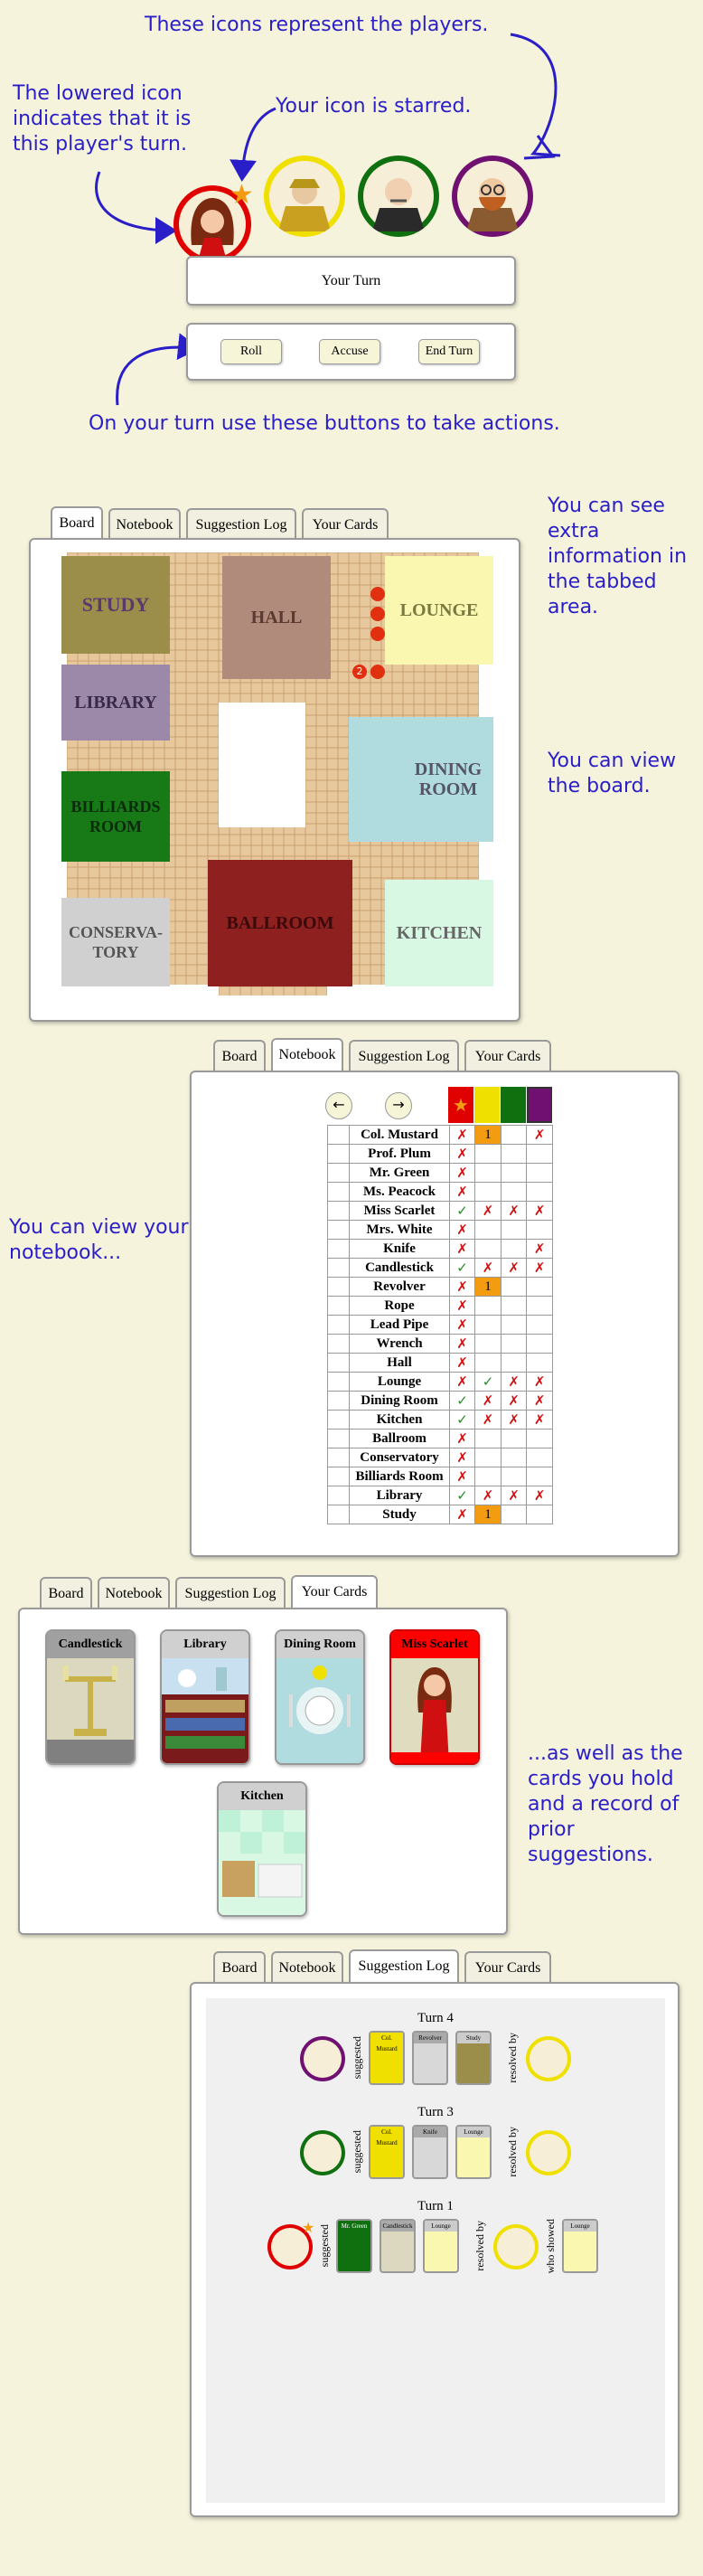  Describe the element at coordinates (434, 1697) in the screenshot. I see `card-miss-scarlet: Miss Scarlet` at that location.